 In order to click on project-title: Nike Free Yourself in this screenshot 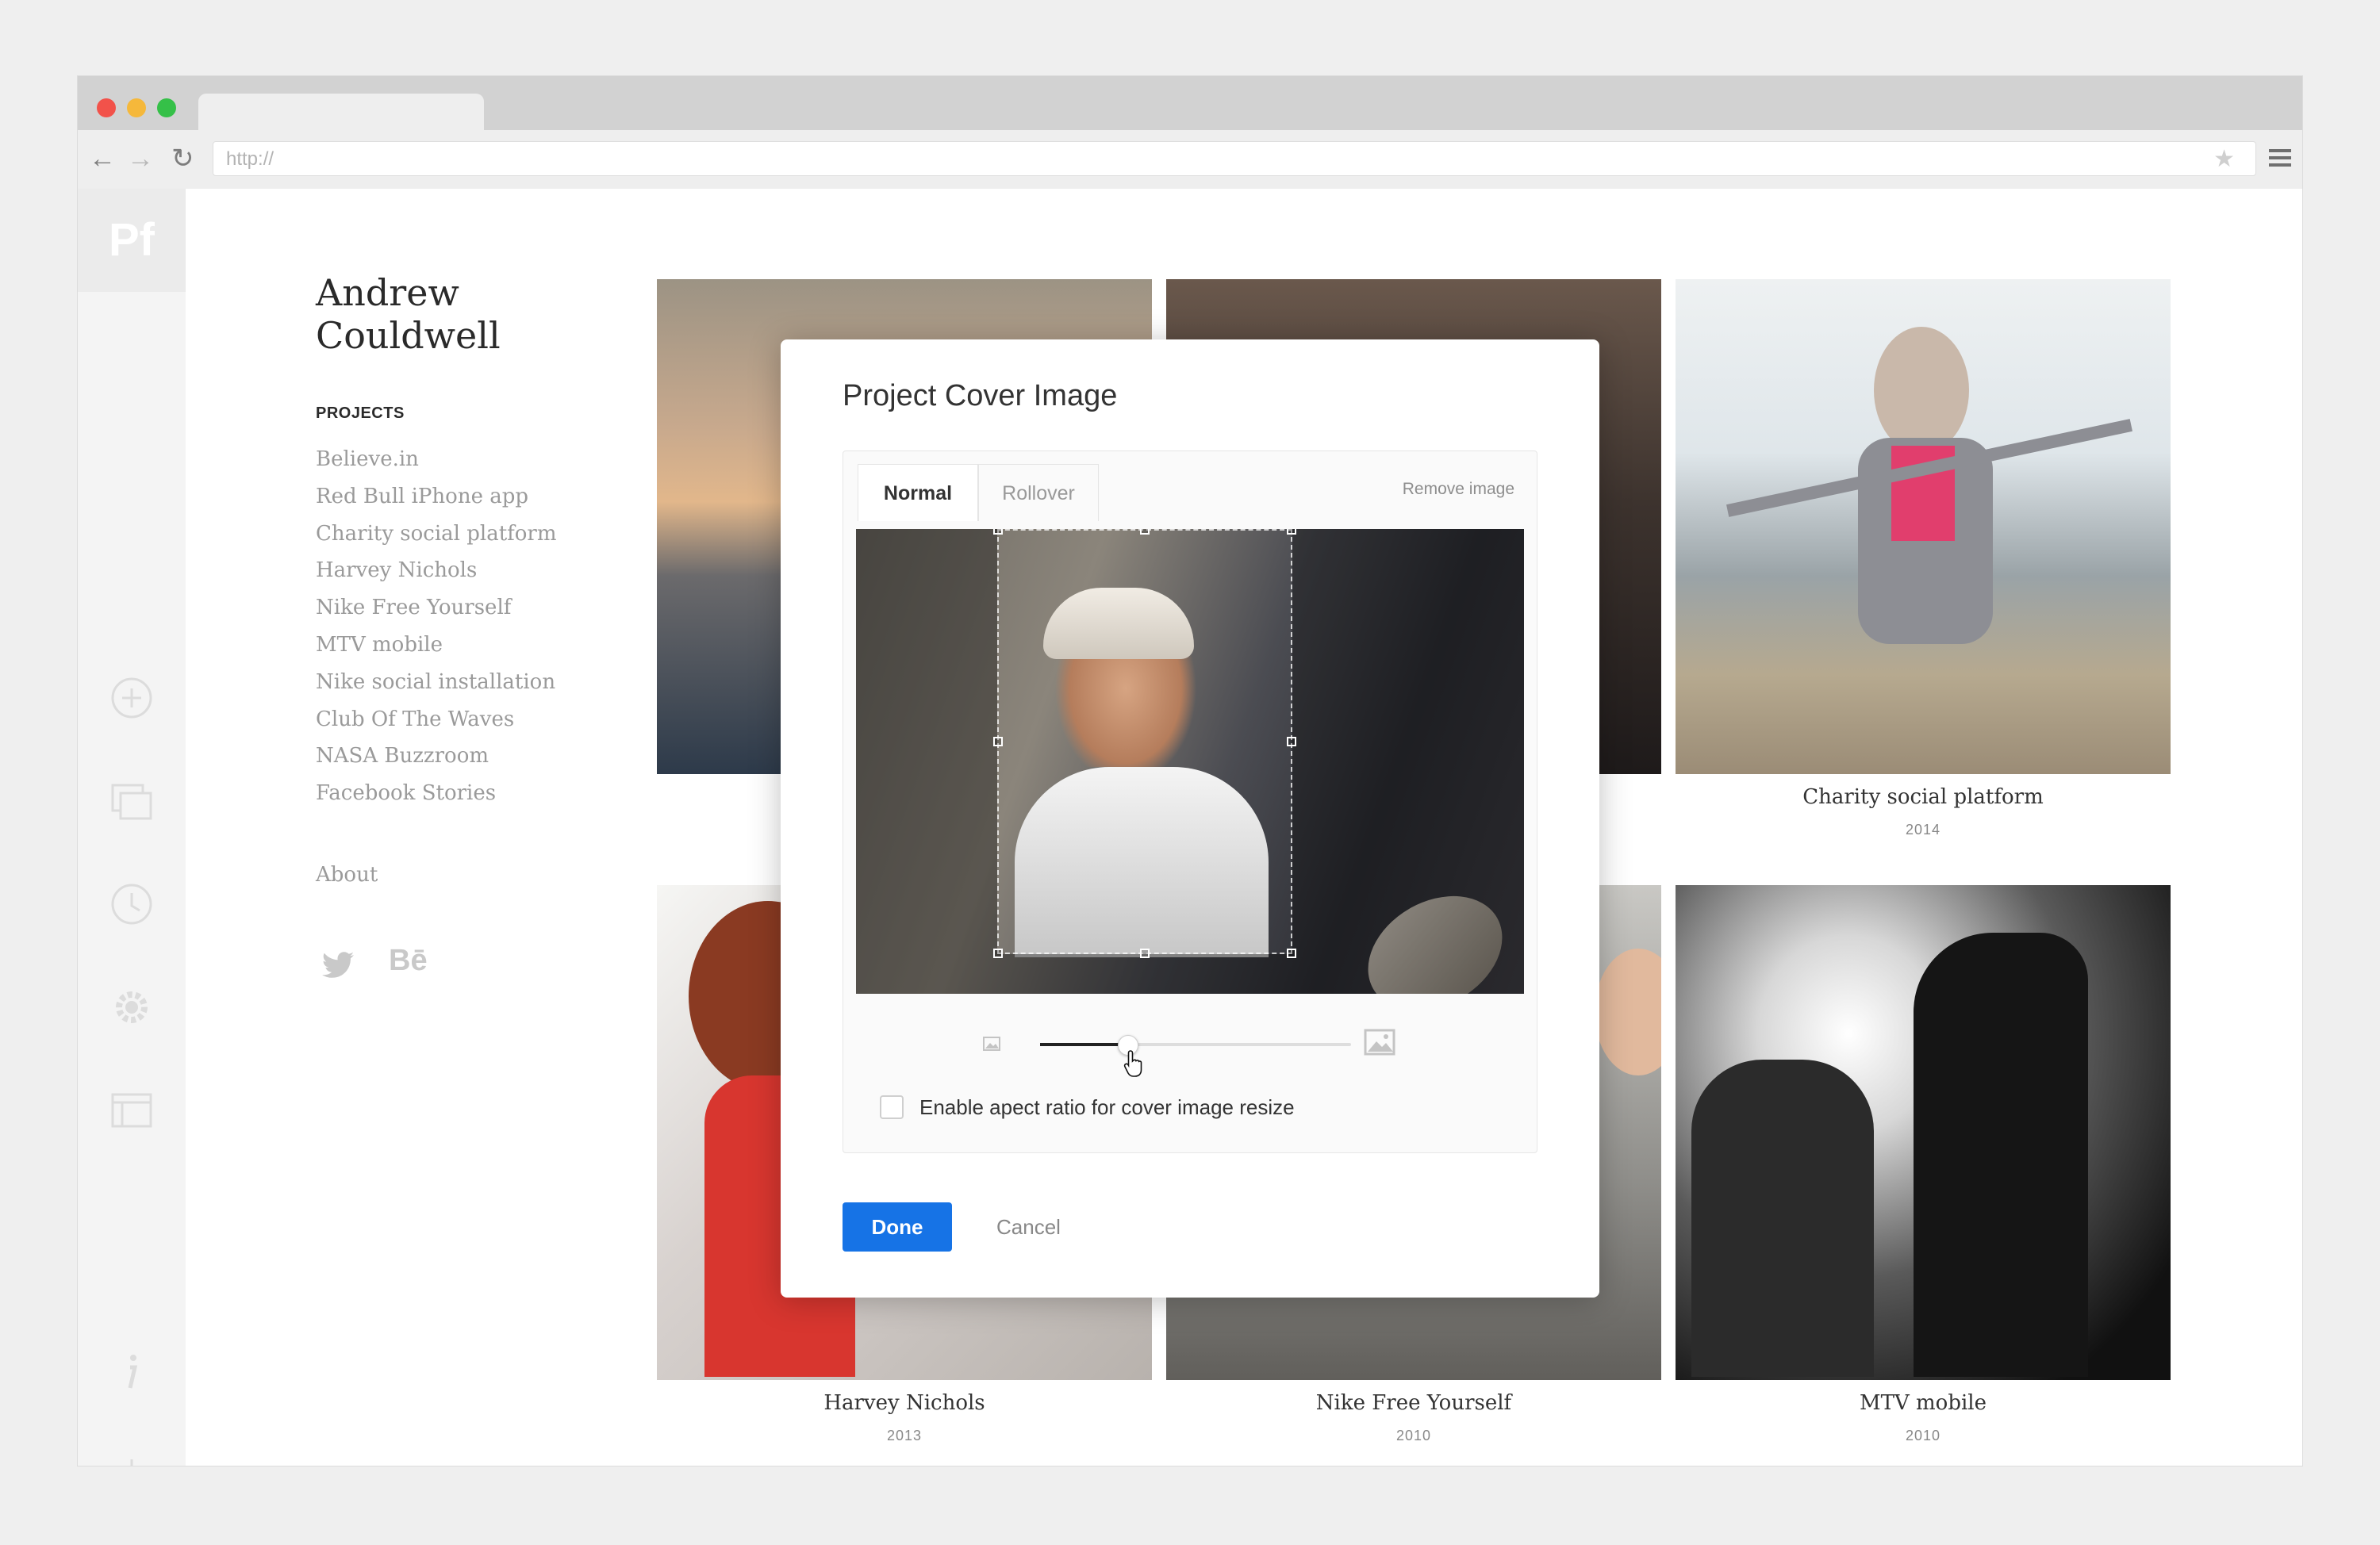, I will do `click(1413, 1403)`.